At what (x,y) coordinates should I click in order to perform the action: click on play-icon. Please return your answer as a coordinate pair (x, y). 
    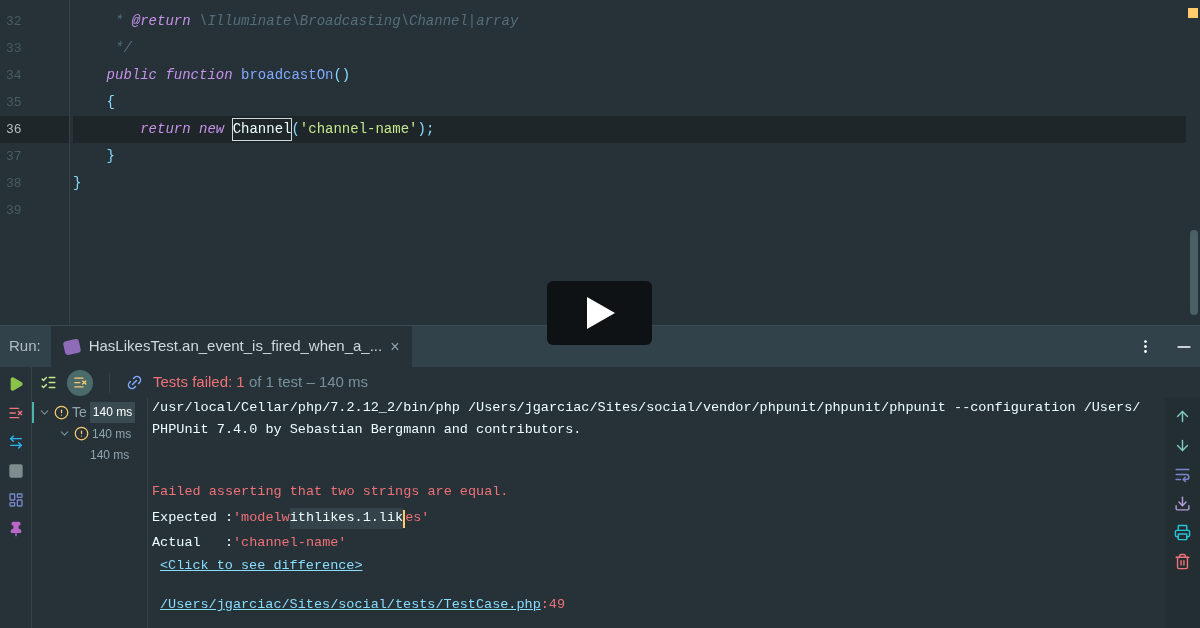
    Looking at the image, I should click on (599, 313).